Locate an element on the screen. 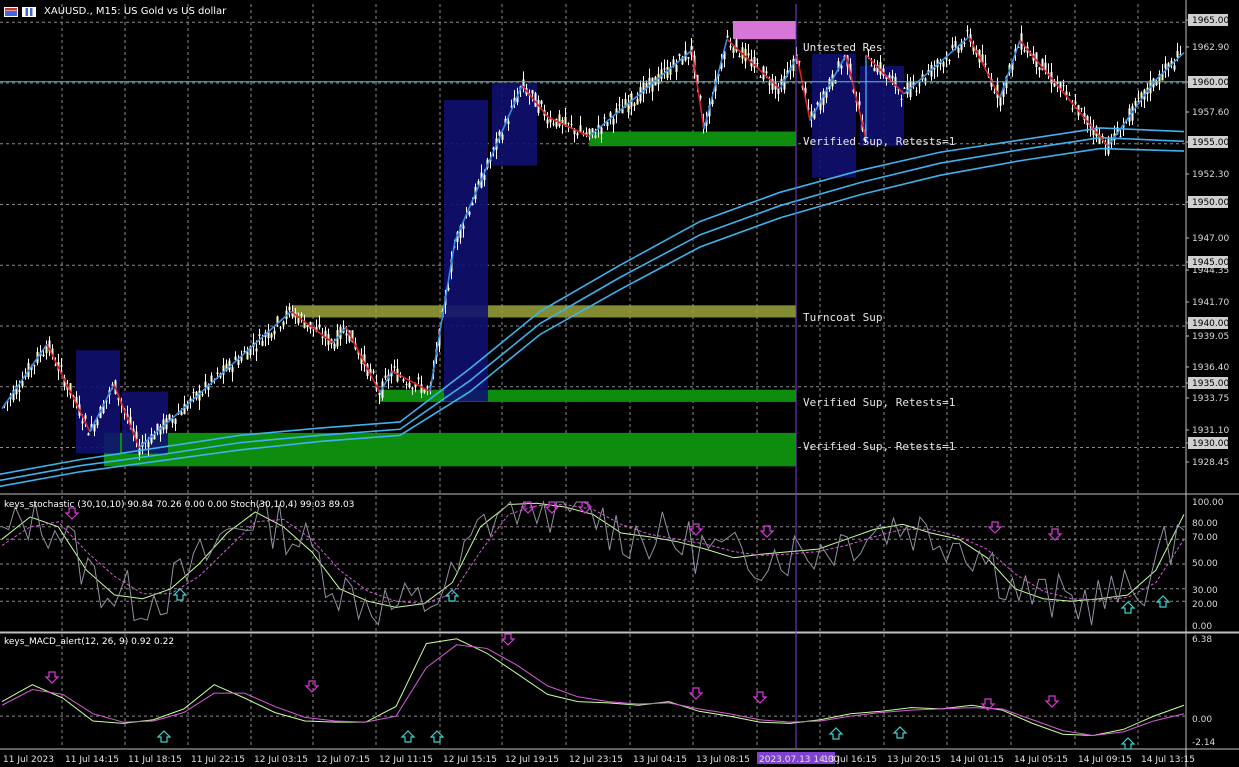  symbol-label: XAUUSD. is located at coordinates (67, 11).